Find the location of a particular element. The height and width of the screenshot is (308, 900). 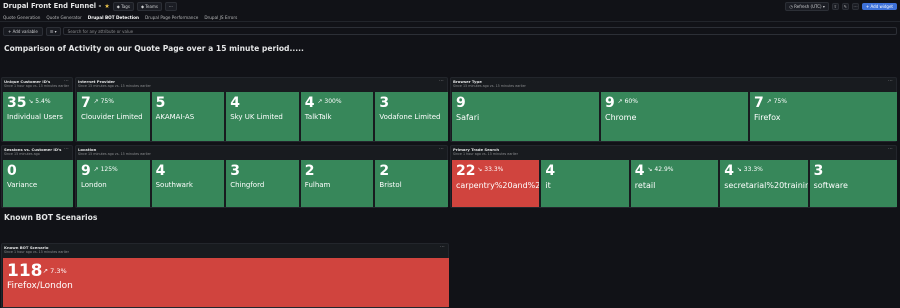

tile-value: 7 is located at coordinates (759, 103).